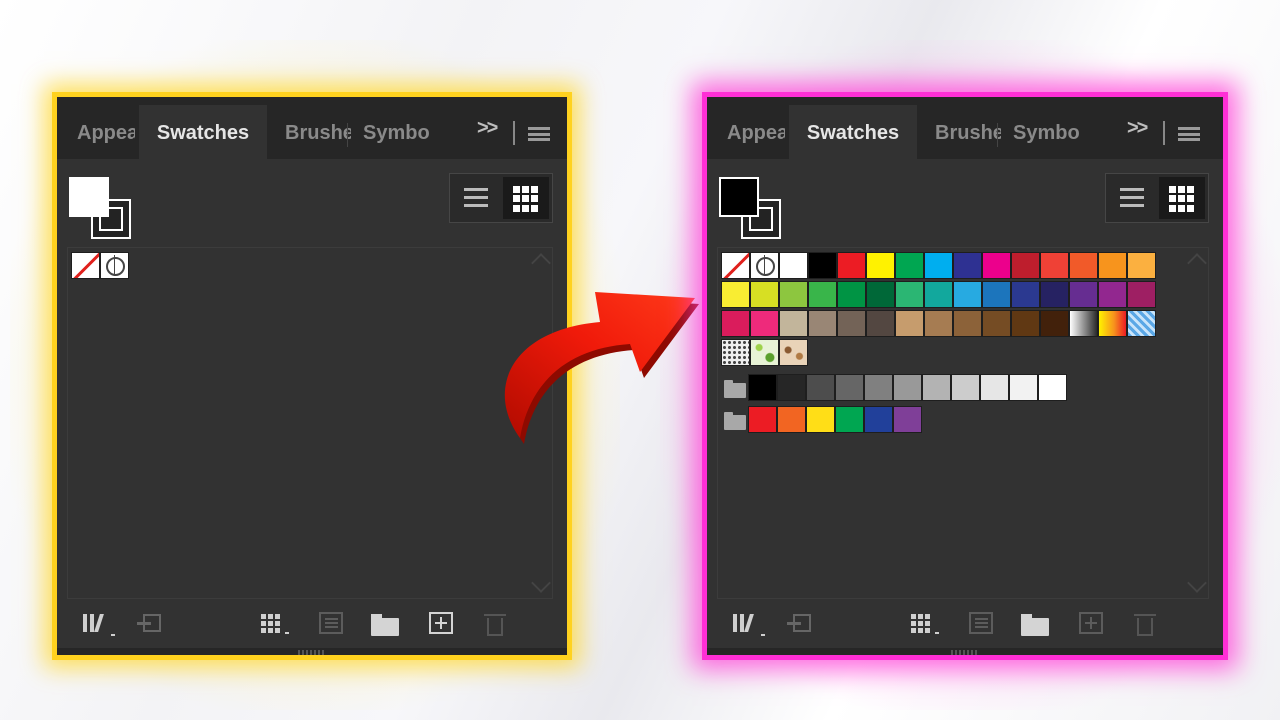 The height and width of the screenshot is (720, 1280). I want to click on swatch-gradient-orange, so click(1112, 323).